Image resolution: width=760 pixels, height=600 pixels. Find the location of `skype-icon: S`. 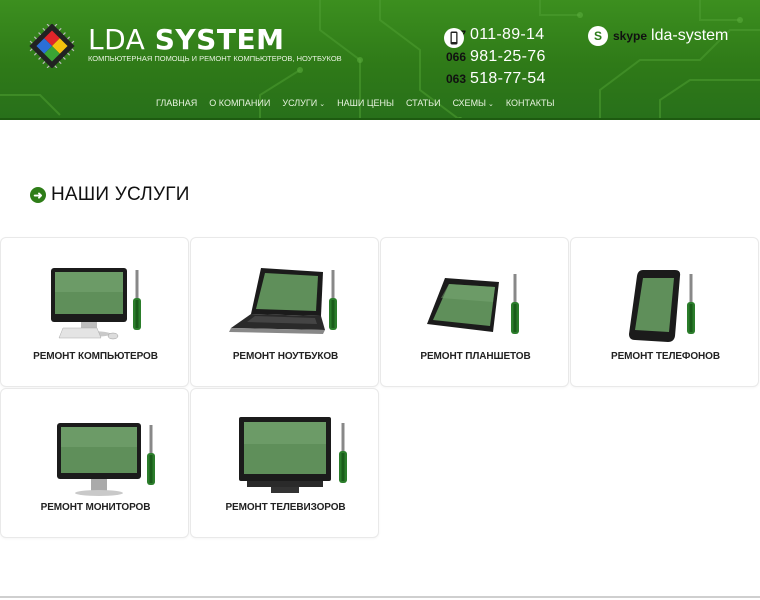

skype-icon: S is located at coordinates (598, 36).